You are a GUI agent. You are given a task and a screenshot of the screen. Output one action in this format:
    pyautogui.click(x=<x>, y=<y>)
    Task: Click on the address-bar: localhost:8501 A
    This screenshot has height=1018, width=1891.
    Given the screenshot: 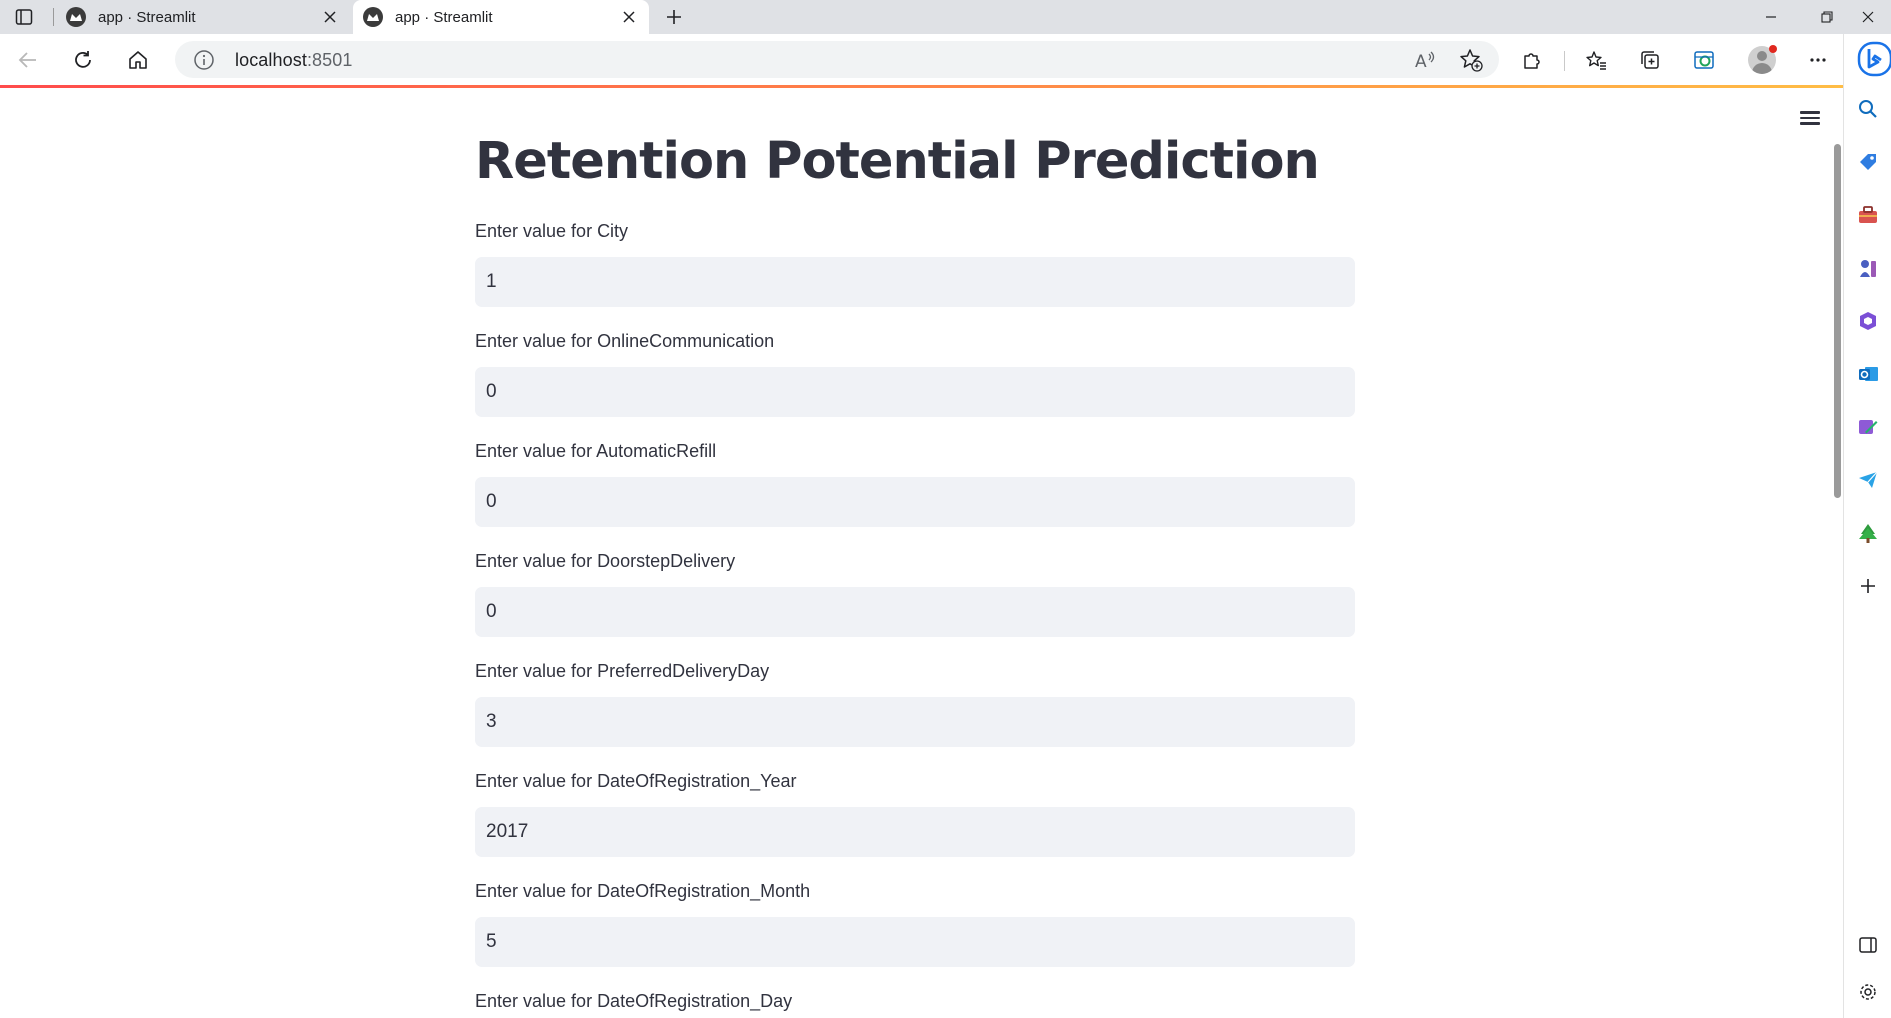 What is the action you would take?
    pyautogui.click(x=837, y=59)
    